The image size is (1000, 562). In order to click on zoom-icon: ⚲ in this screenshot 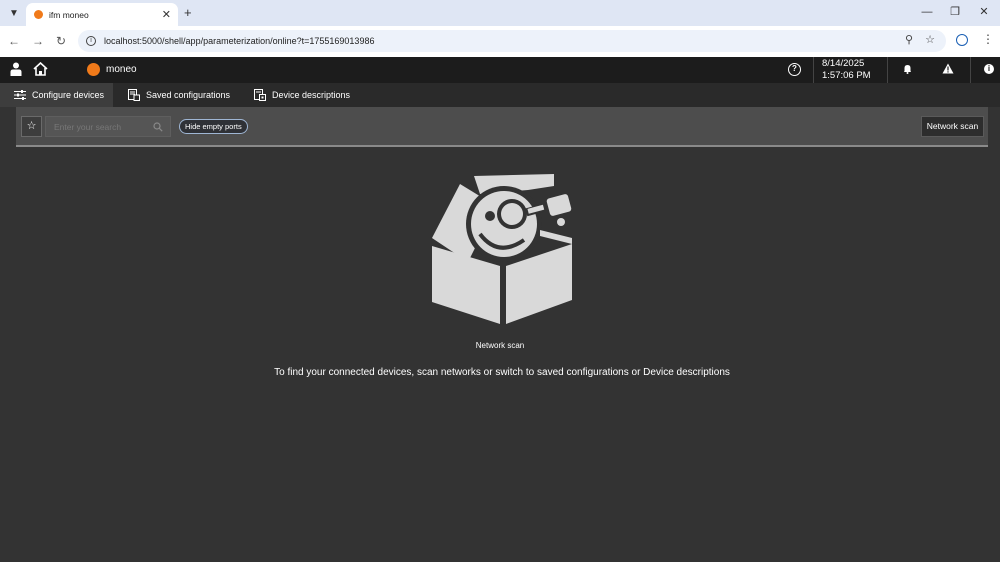, I will do `click(909, 40)`.